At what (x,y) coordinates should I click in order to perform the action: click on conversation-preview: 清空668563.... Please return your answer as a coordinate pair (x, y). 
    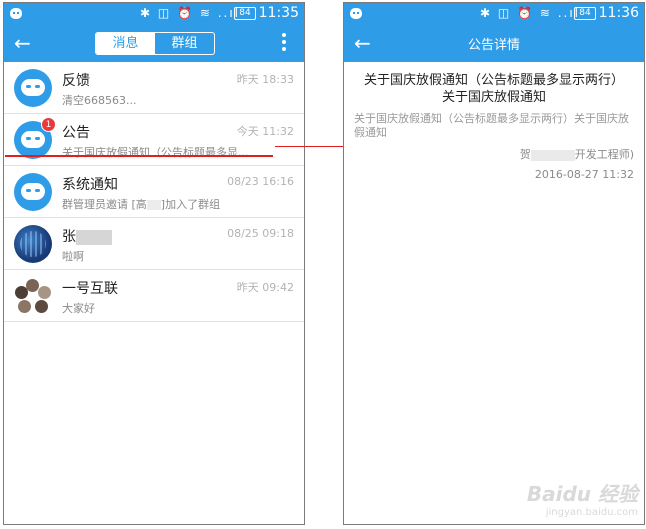
    Looking at the image, I should click on (99, 100).